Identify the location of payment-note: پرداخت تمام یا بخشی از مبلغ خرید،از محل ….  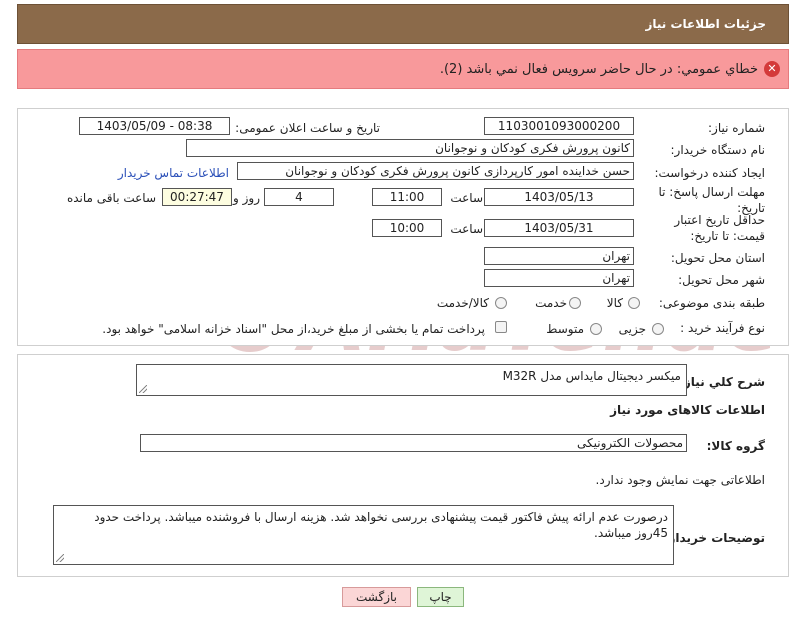
(293, 329).